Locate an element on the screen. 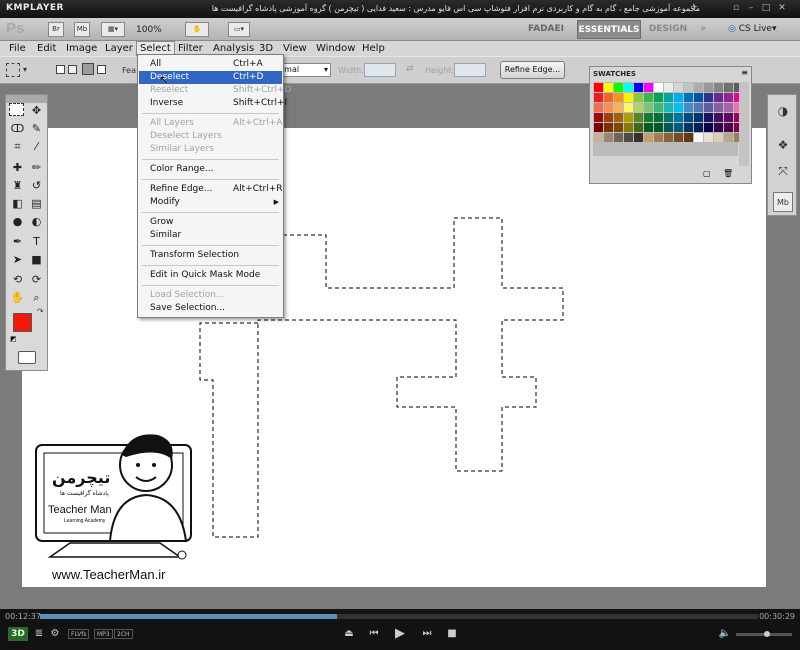 Image resolution: width=800 pixels, height=650 pixels. marquee-tool-preset-icon is located at coordinates (13, 70).